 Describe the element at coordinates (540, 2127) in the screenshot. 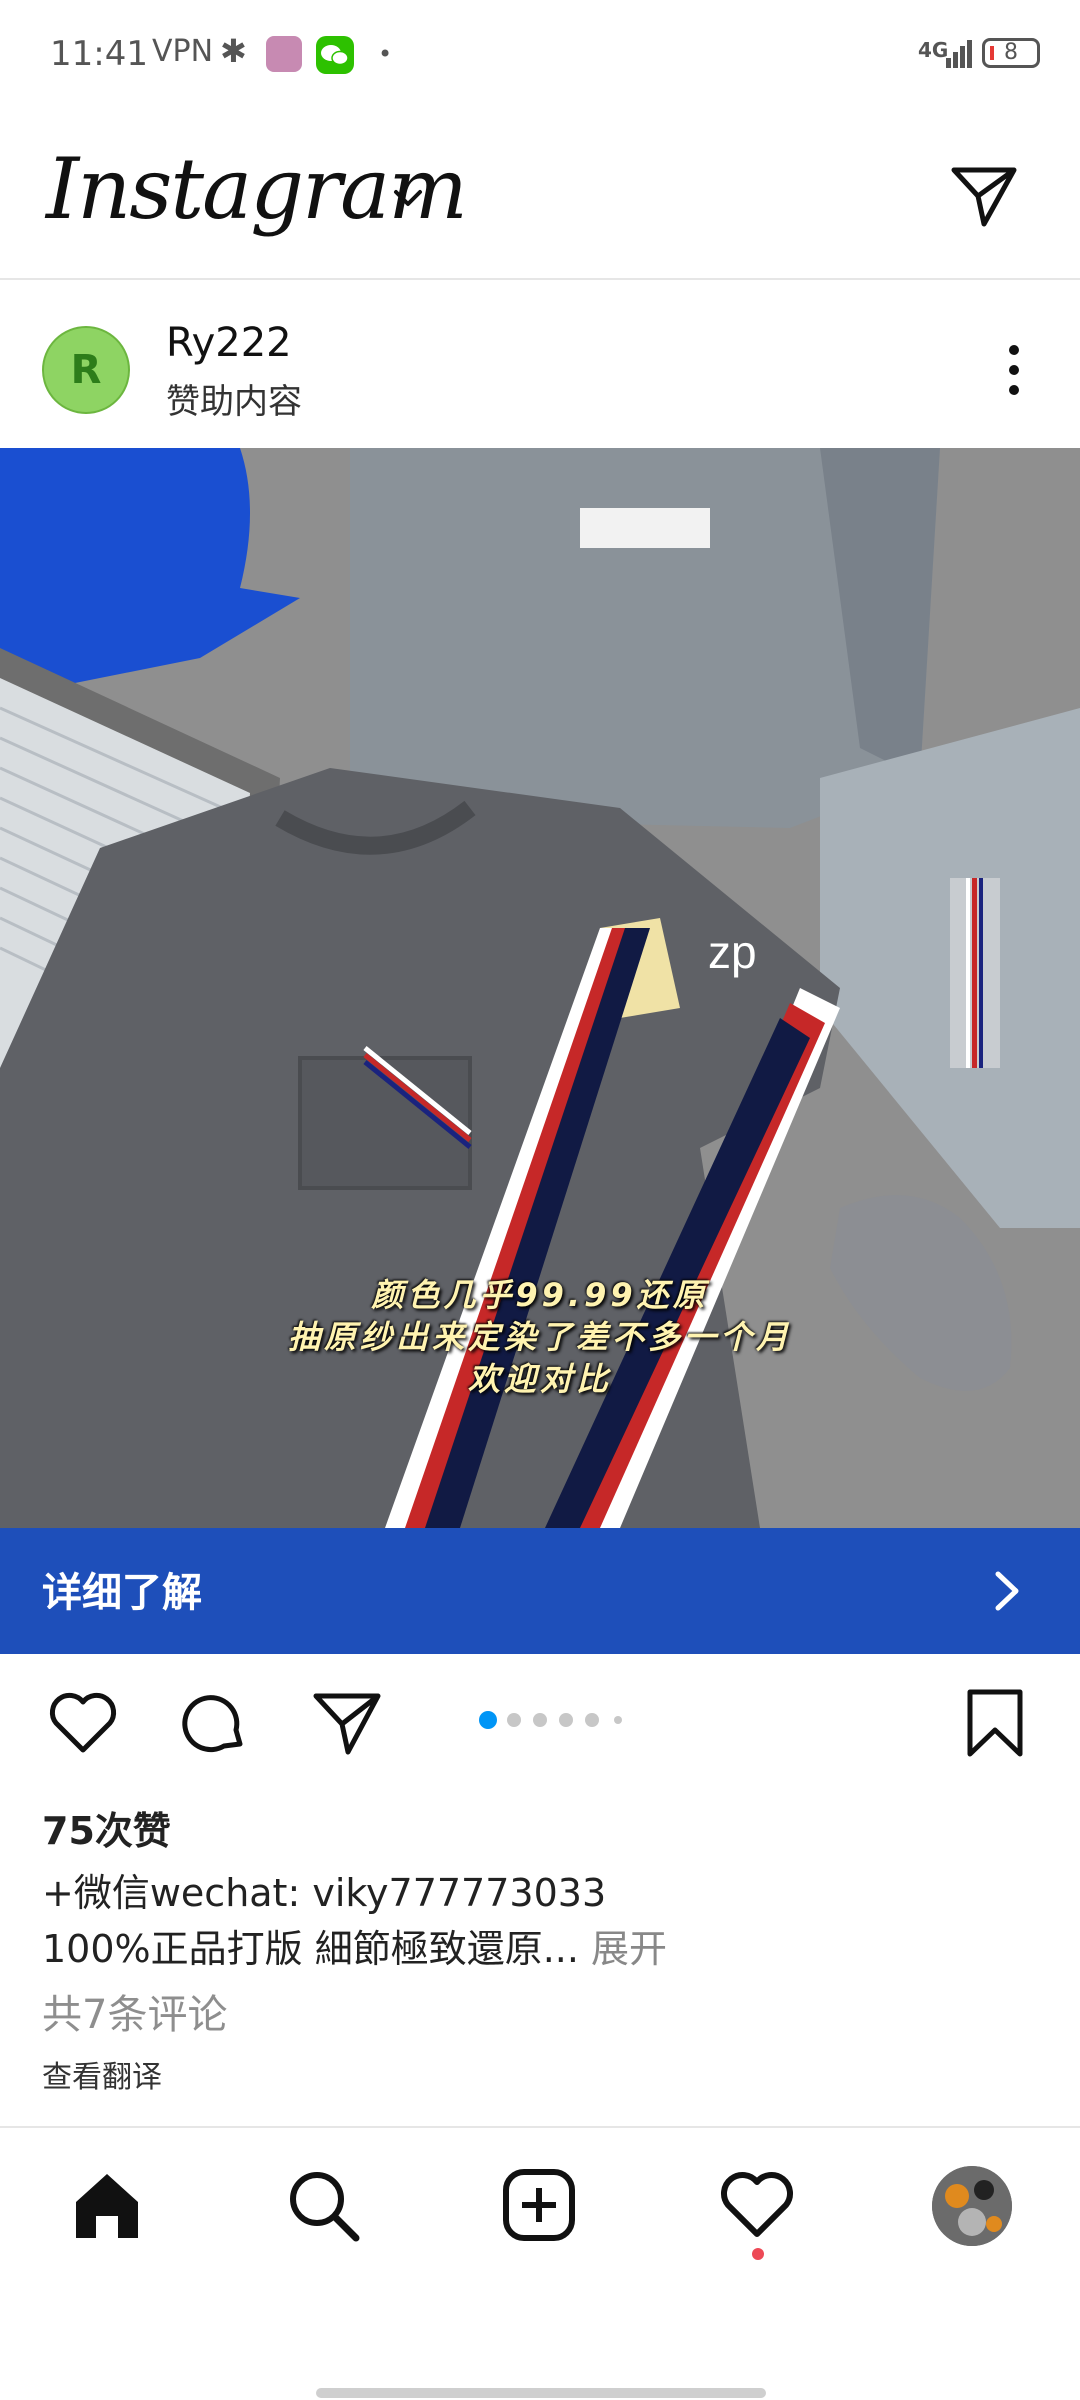

I see `nav-divider` at that location.